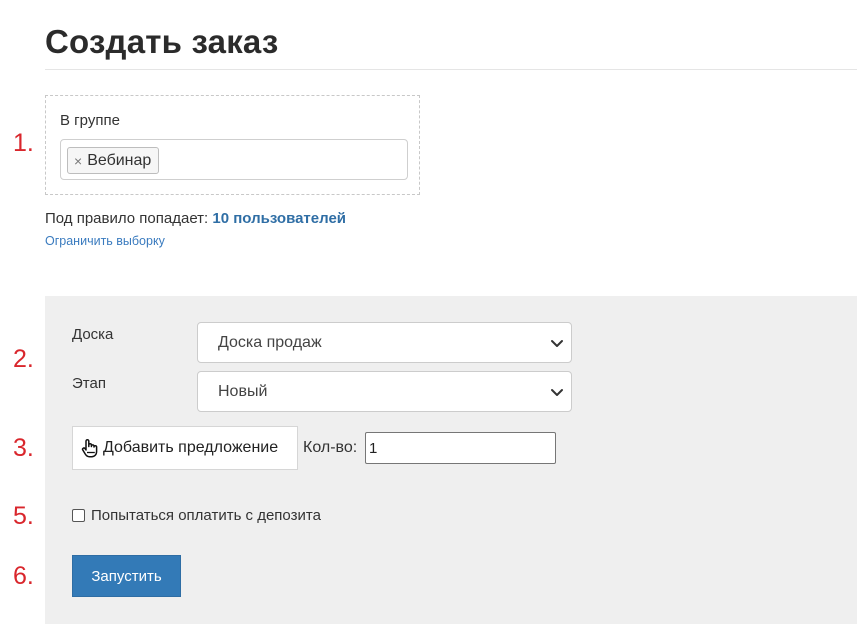 The height and width of the screenshot is (644, 857). What do you see at coordinates (23, 516) in the screenshot?
I see `step-number-5: 5.` at bounding box center [23, 516].